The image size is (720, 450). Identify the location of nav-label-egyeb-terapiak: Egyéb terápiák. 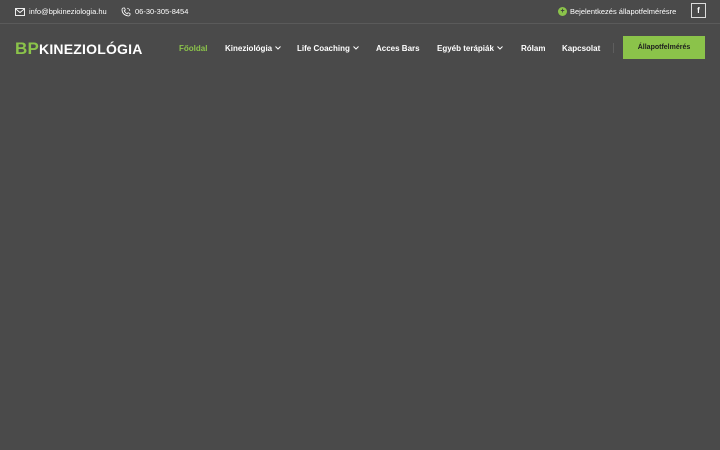
(465, 48).